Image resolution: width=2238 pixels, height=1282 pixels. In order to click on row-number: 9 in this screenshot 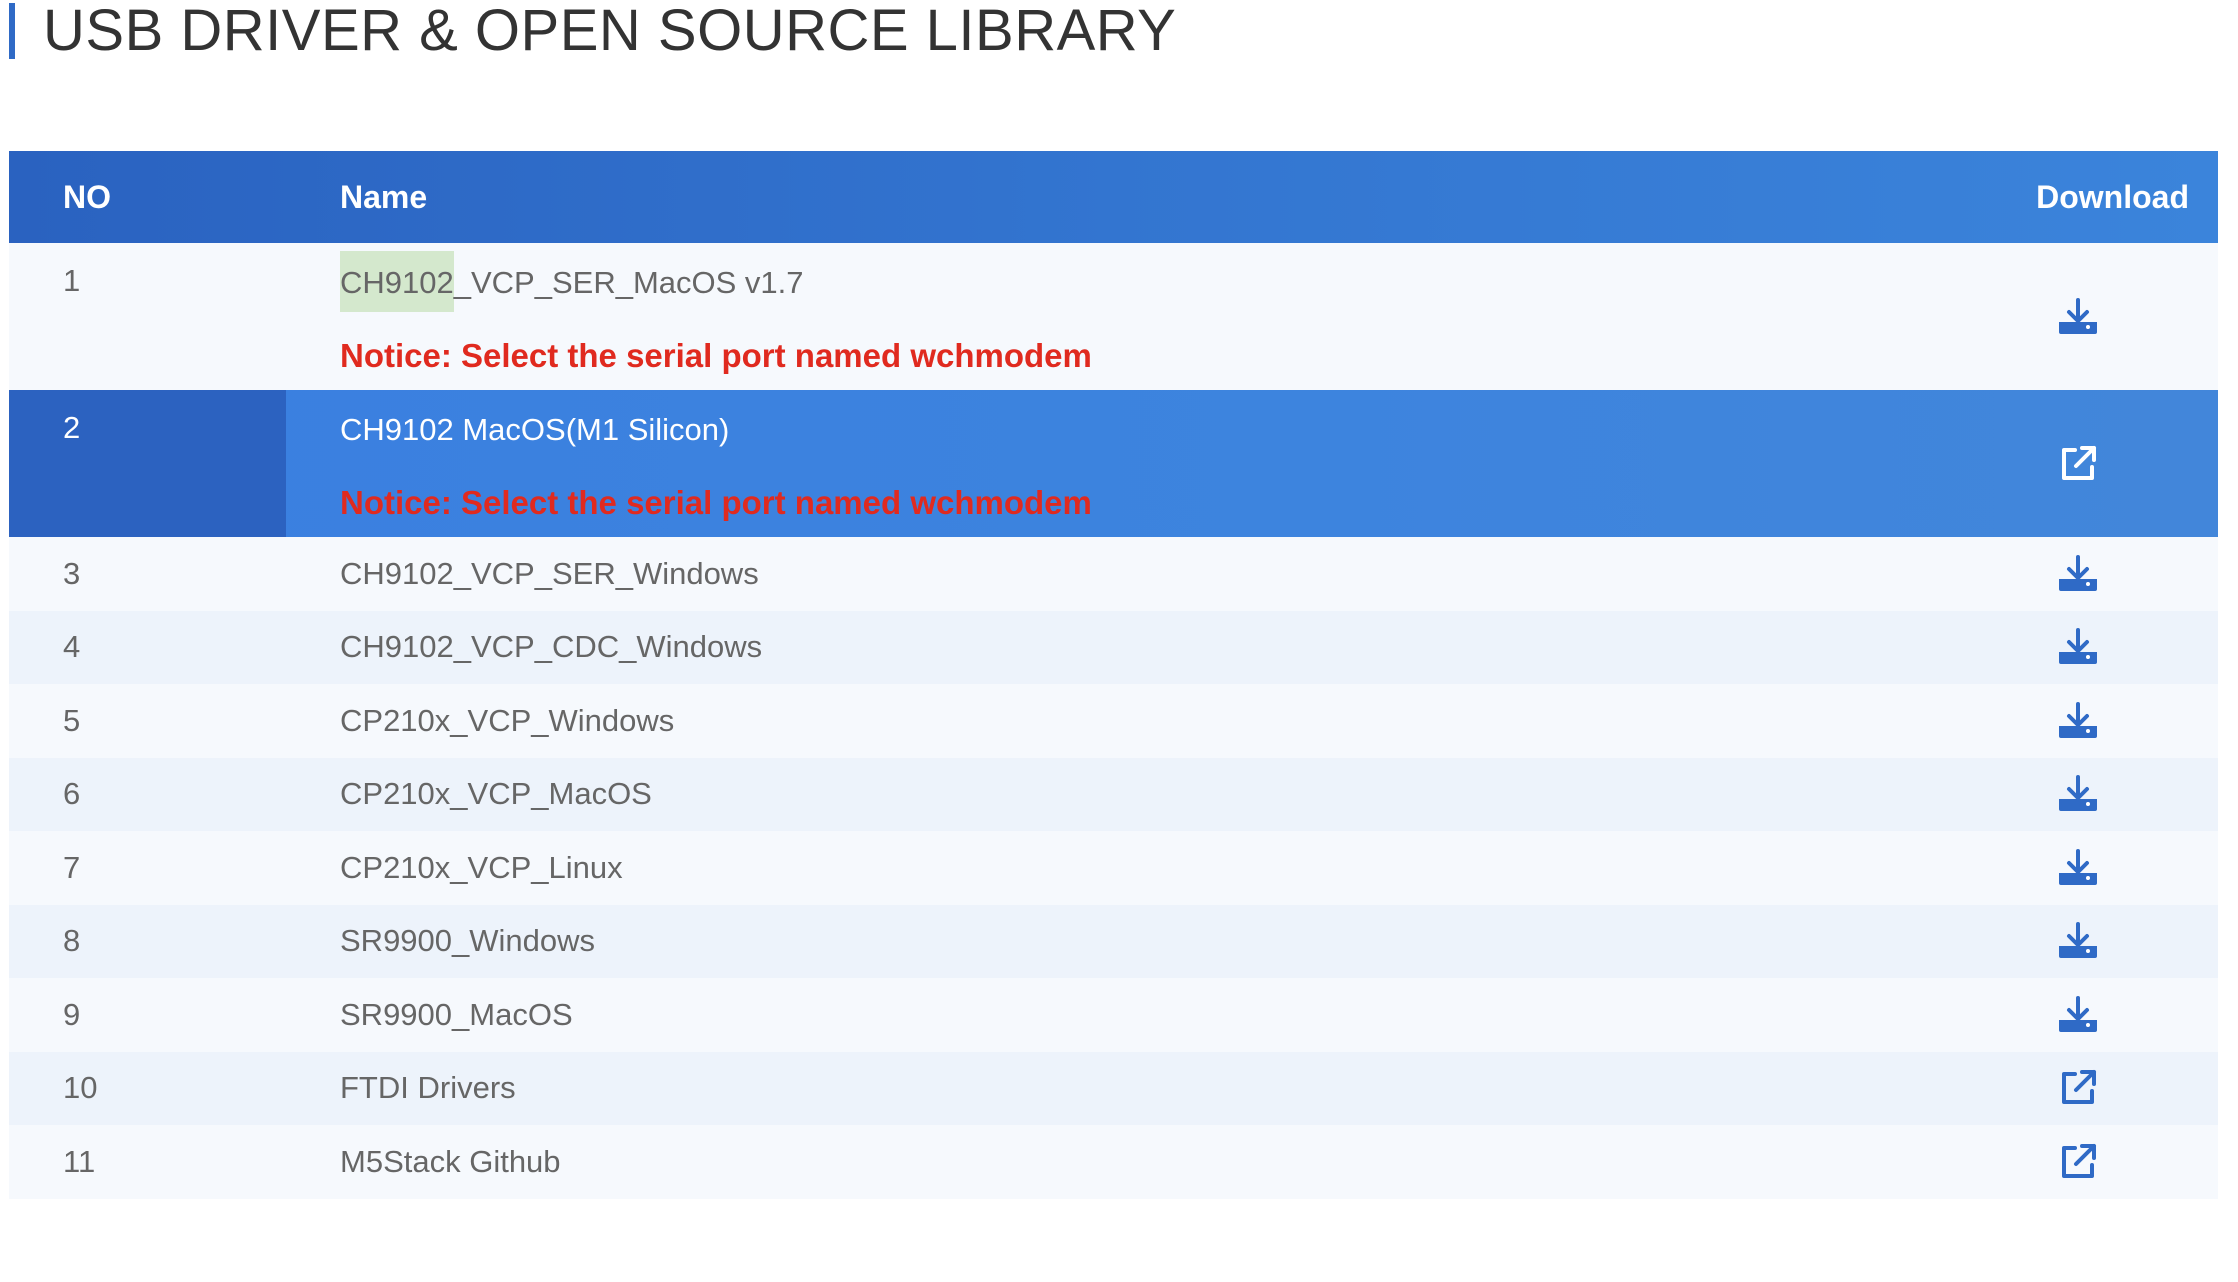, I will do `click(72, 1014)`.